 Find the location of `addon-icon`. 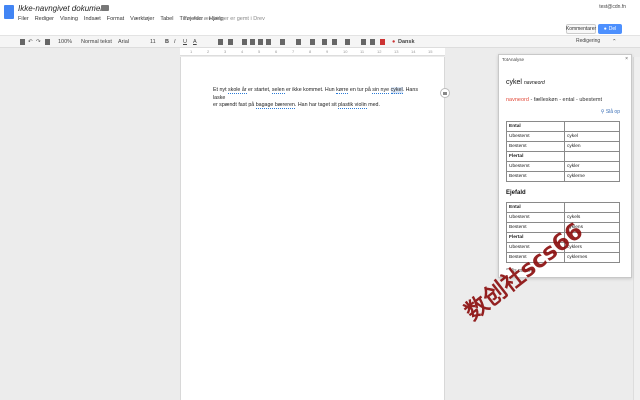

addon-icon is located at coordinates (363, 42).